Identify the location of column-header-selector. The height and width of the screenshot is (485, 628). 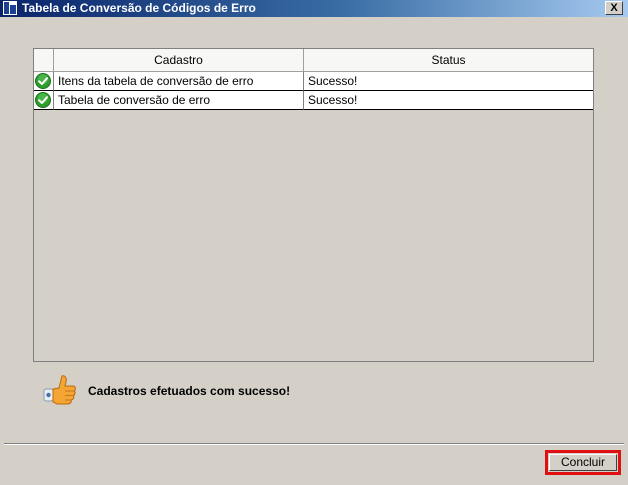
(44, 60).